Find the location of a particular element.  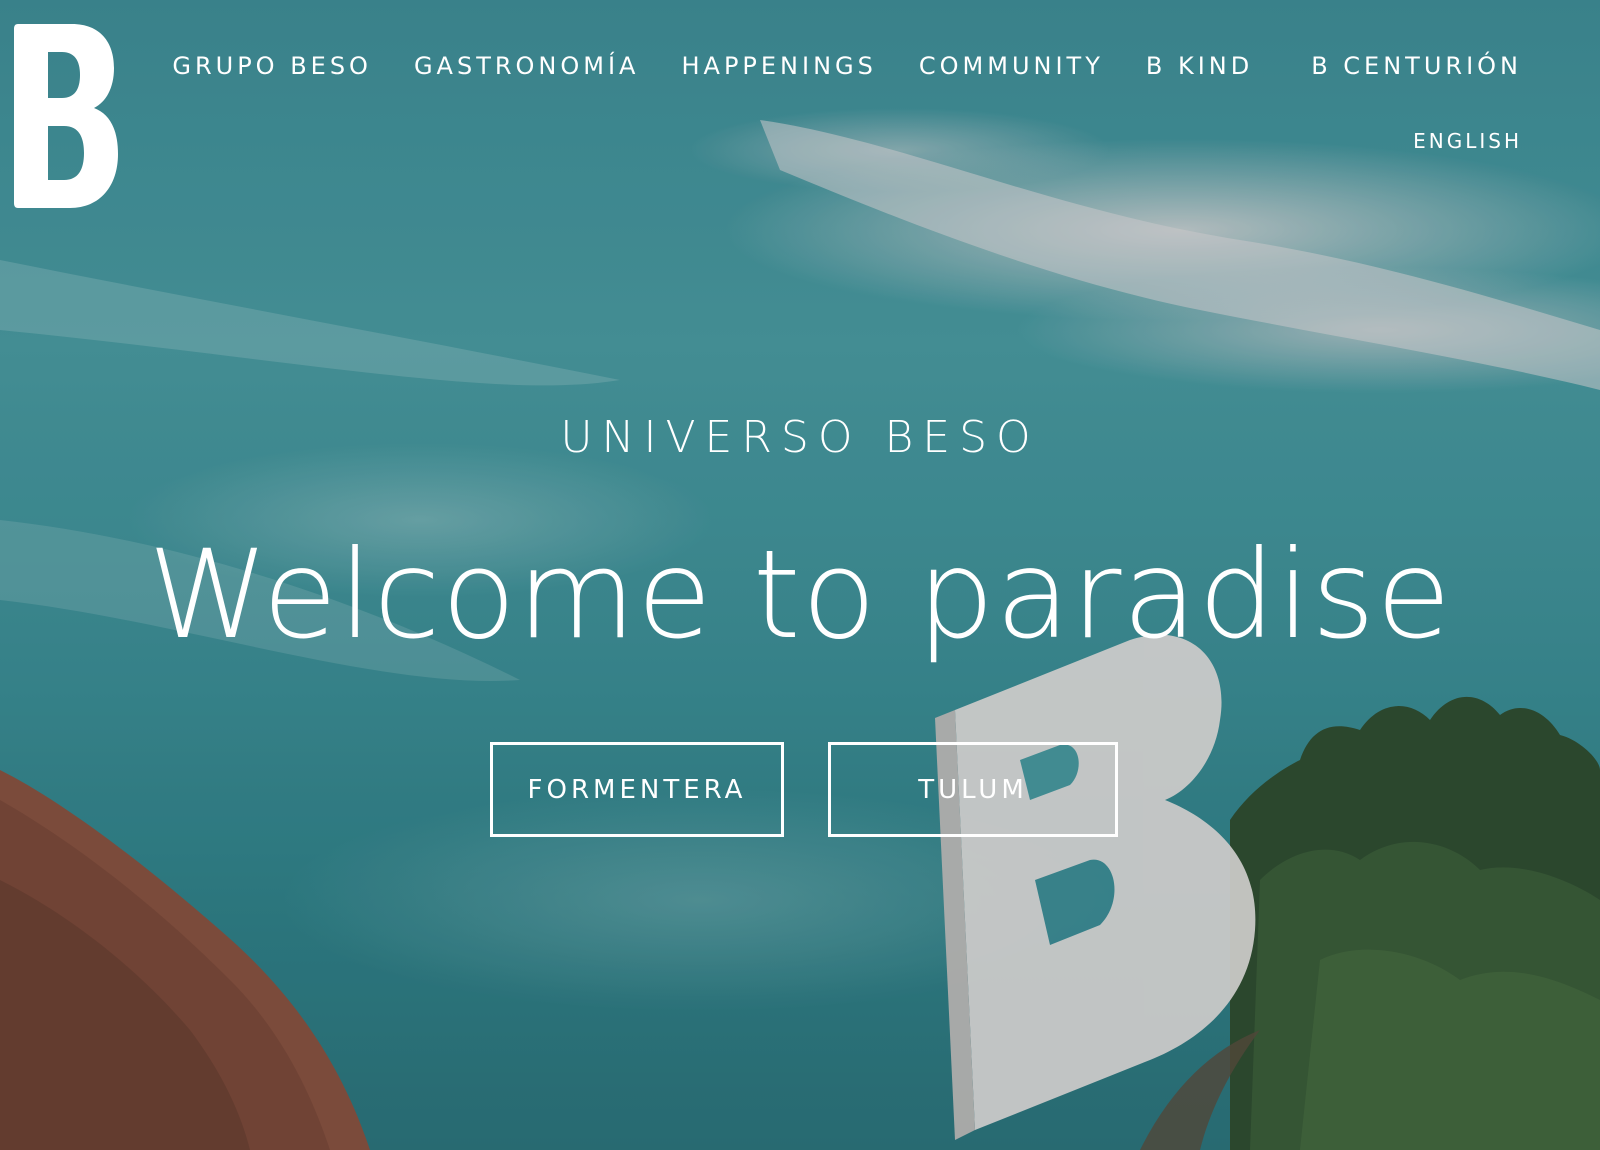

nav-item-grupo-beso: GRUPO BESO is located at coordinates (272, 66).